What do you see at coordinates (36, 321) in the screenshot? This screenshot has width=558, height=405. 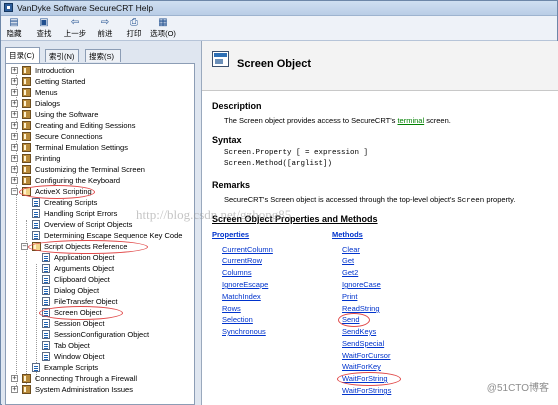 I see `tree-guide` at bounding box center [36, 321].